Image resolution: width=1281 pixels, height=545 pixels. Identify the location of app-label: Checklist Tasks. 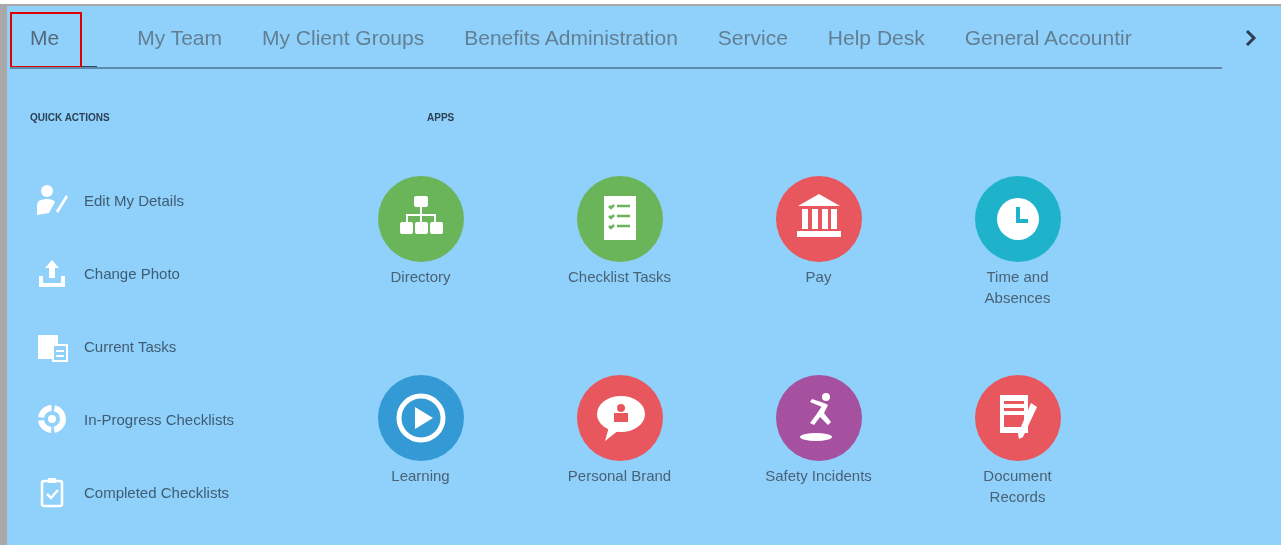
(619, 276).